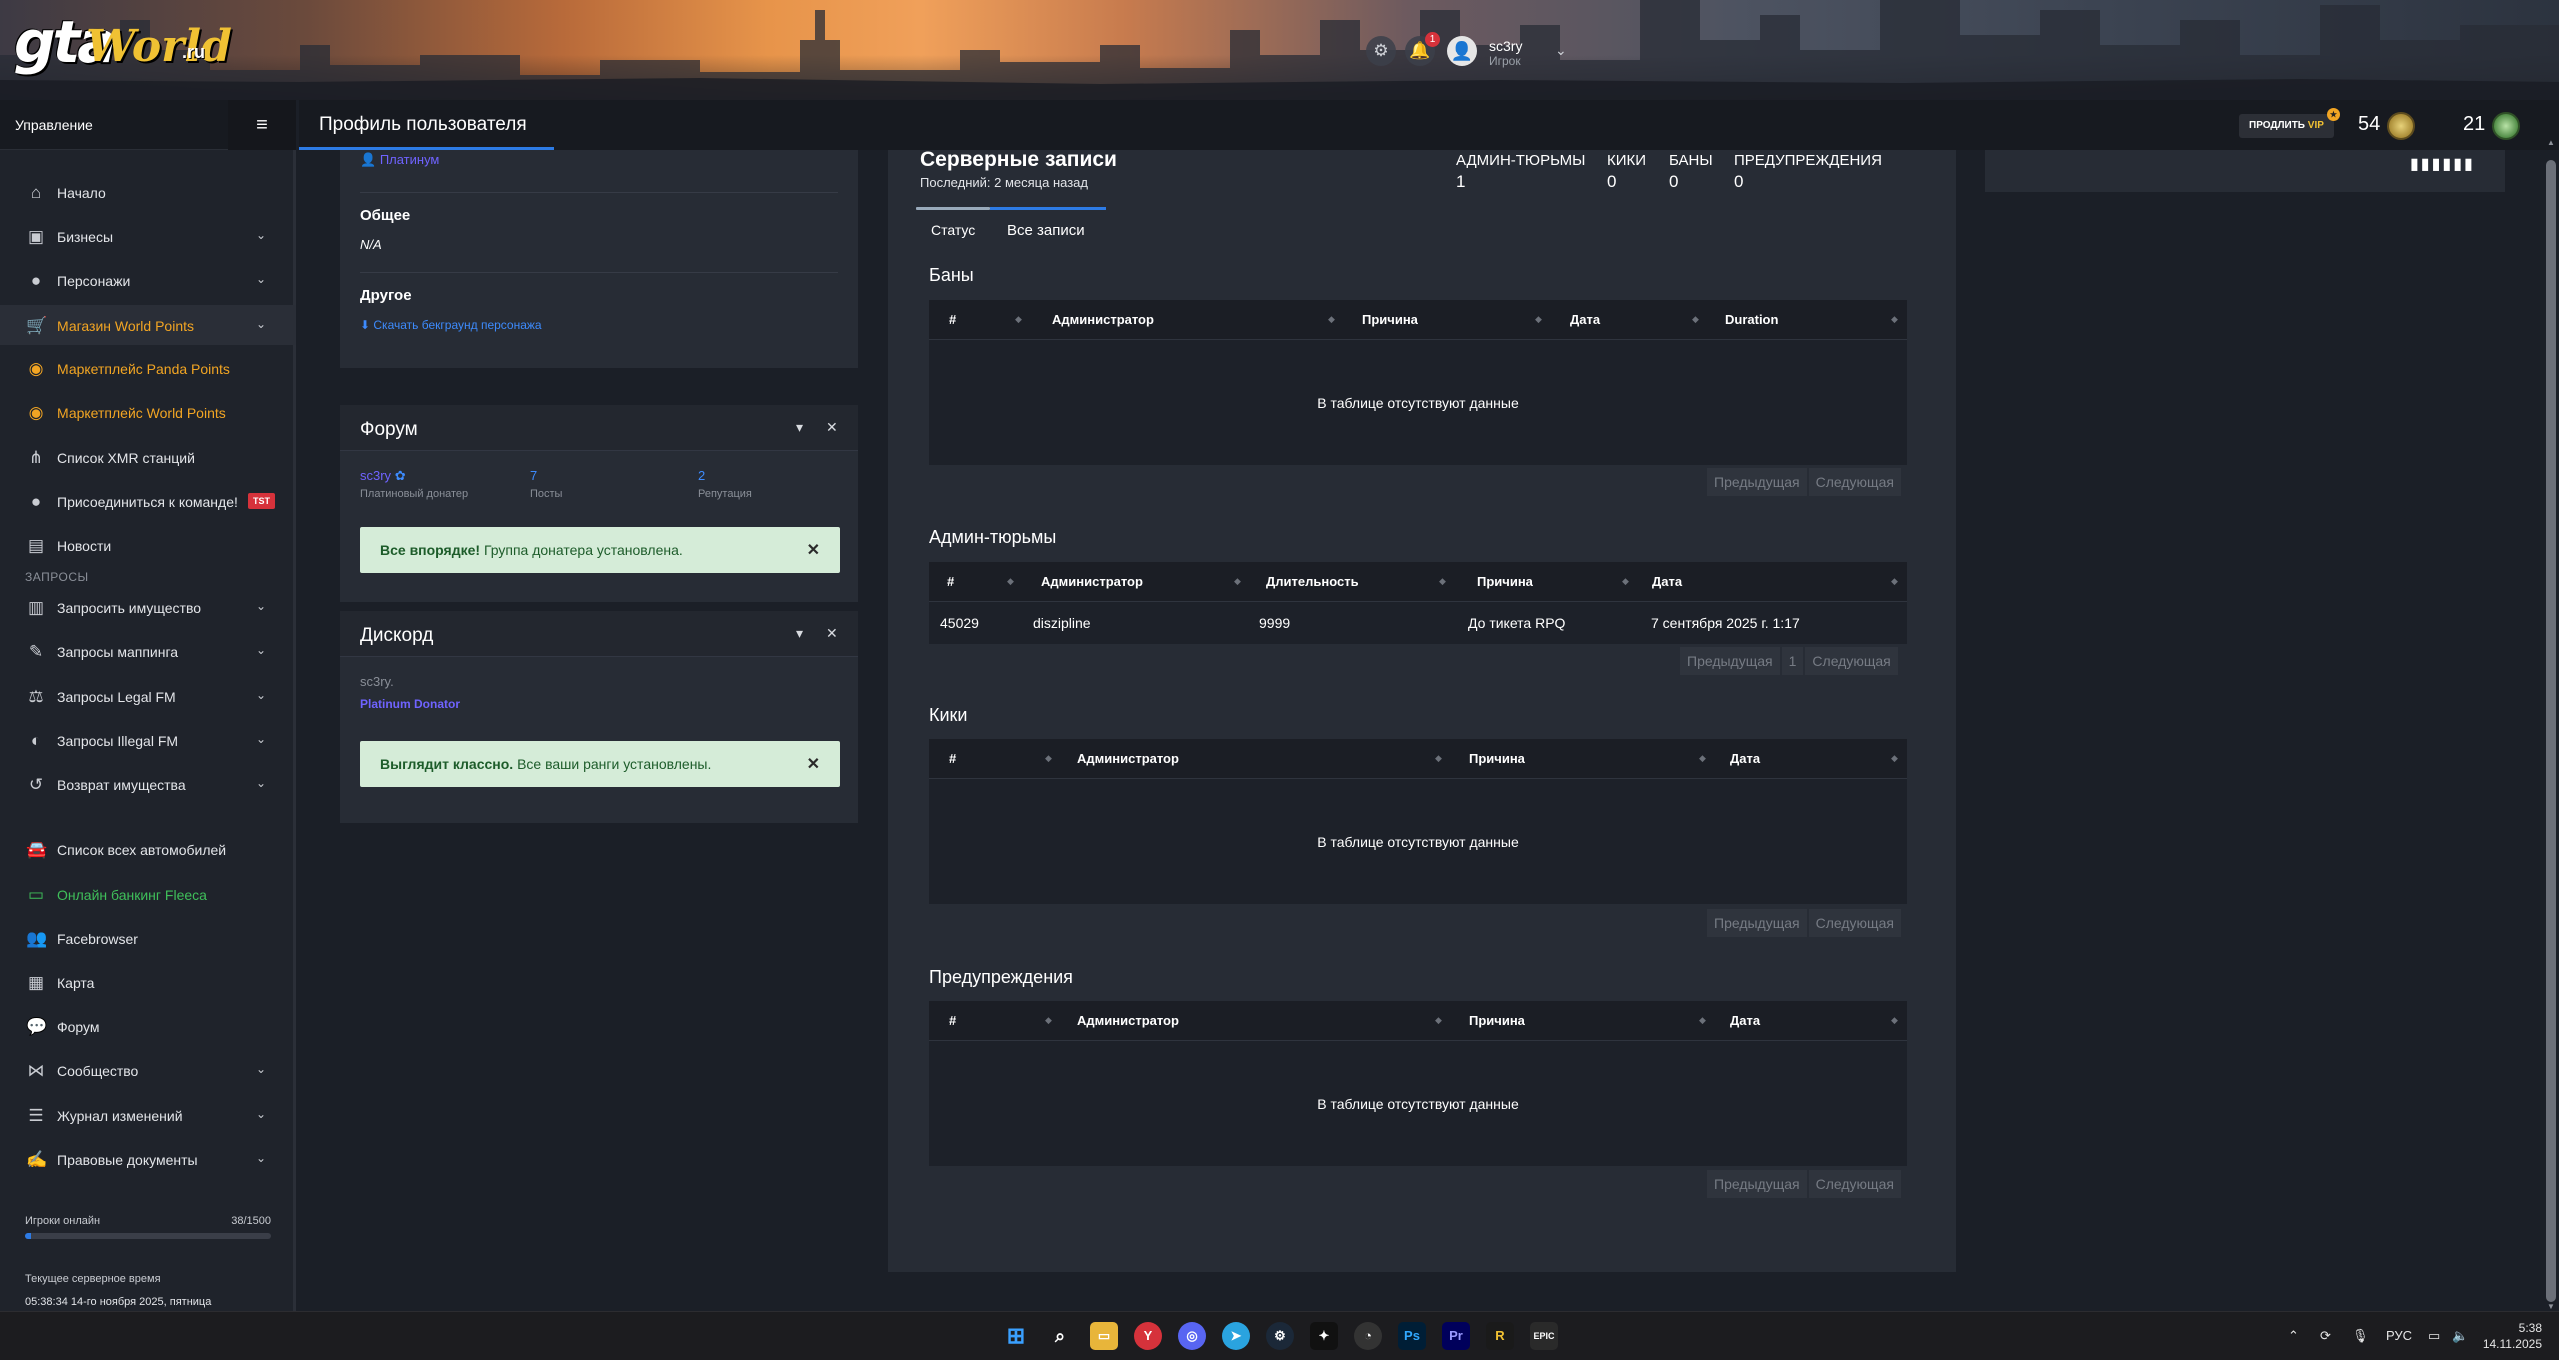 Image resolution: width=2559 pixels, height=1360 pixels. What do you see at coordinates (1544, 1336) in the screenshot?
I see `epic-games-icon: EPIC` at bounding box center [1544, 1336].